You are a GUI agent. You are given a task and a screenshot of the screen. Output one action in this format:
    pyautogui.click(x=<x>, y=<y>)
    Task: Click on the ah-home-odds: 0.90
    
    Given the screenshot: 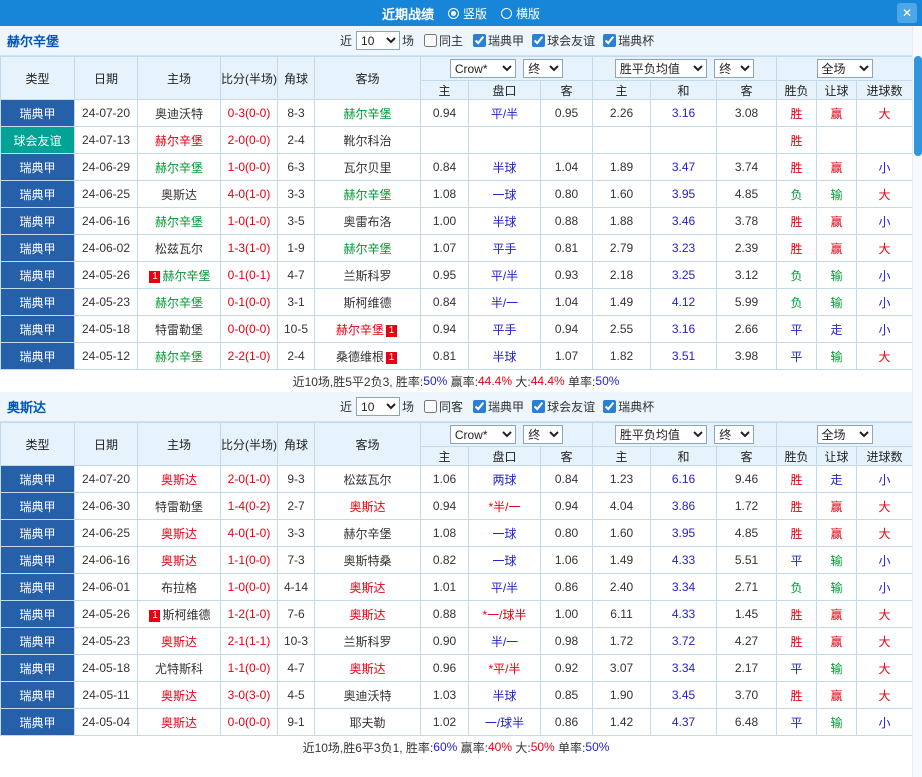 What is the action you would take?
    pyautogui.click(x=444, y=641)
    